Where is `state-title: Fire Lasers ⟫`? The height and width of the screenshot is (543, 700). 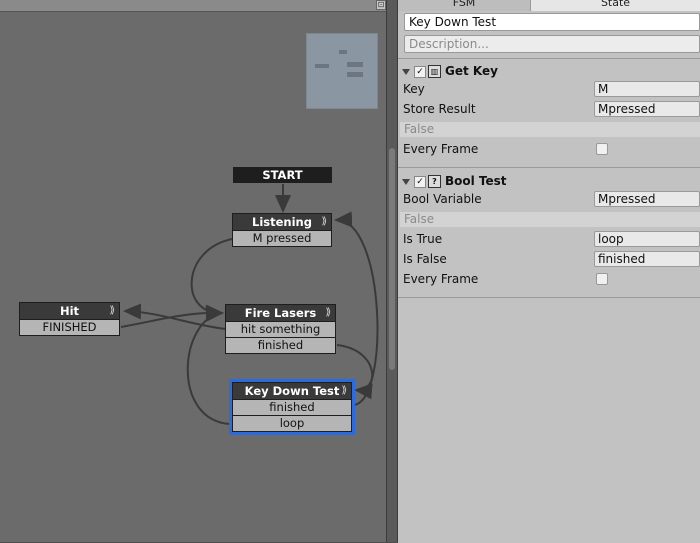 state-title: Fire Lasers ⟫ is located at coordinates (280, 313).